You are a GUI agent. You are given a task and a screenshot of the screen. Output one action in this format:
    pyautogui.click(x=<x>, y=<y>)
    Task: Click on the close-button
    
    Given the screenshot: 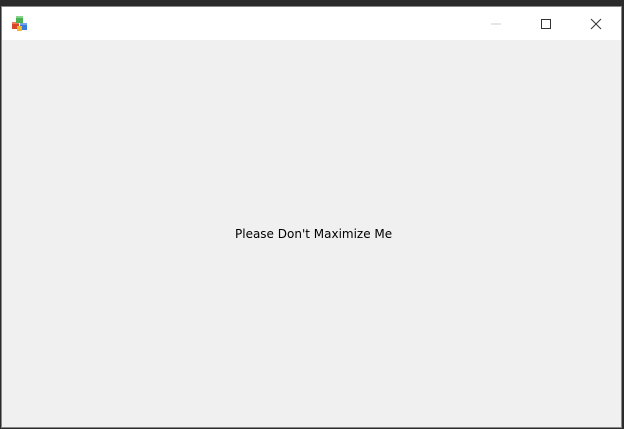 What is the action you would take?
    pyautogui.click(x=596, y=23)
    